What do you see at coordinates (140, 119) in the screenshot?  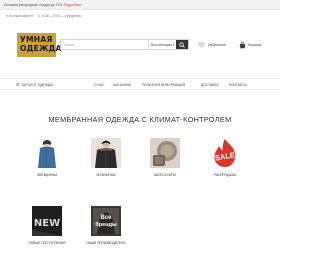 I see `page-title: МЕМБРАННАЯ ОДЕЖДА С КЛИМАТ-КОНТРОЛЕМ` at bounding box center [140, 119].